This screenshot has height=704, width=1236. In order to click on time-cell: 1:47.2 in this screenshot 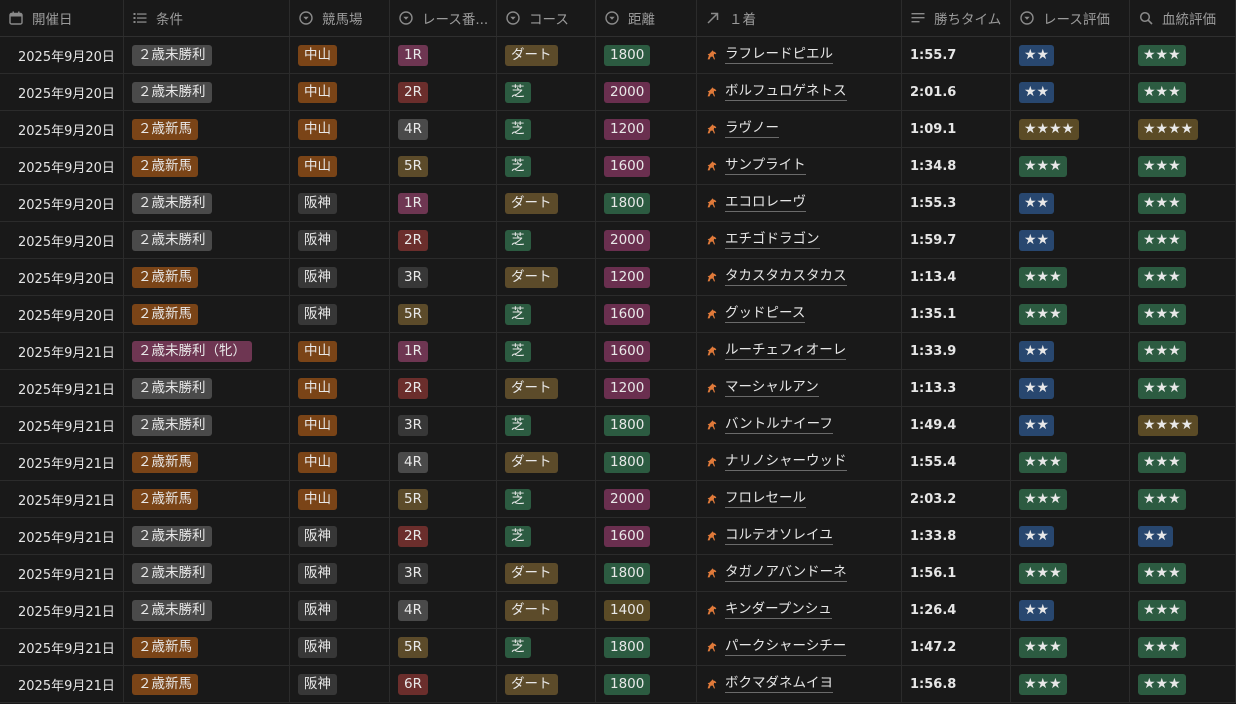, I will do `click(956, 647)`.